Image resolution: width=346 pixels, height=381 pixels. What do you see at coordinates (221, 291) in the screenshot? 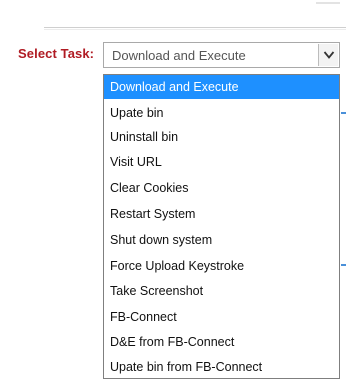
I see `option-take-screenshot: Take Screenshot` at bounding box center [221, 291].